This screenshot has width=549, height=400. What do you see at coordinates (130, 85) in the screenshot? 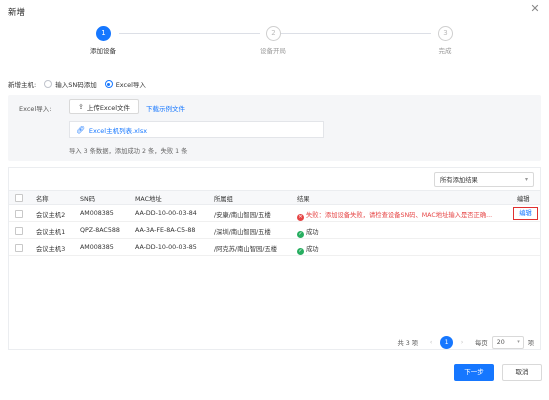
I see `radio-excel-label: Excel导入` at bounding box center [130, 85].